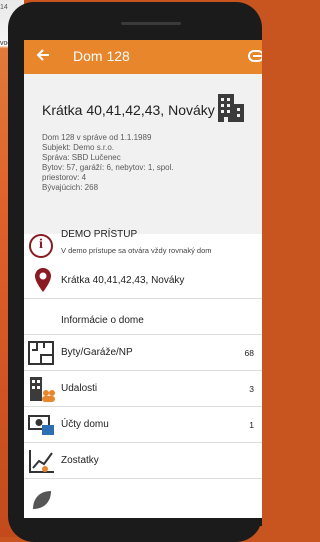 The height and width of the screenshot is (542, 320). I want to click on menu-item-zostatky: Zostatky, so click(143, 460).